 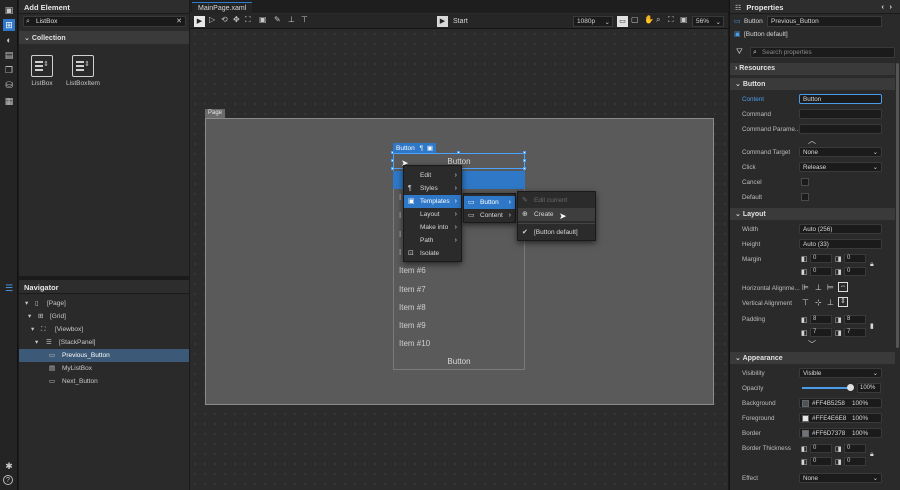 What do you see at coordinates (805, 197) in the screenshot?
I see `default-checkbox` at bounding box center [805, 197].